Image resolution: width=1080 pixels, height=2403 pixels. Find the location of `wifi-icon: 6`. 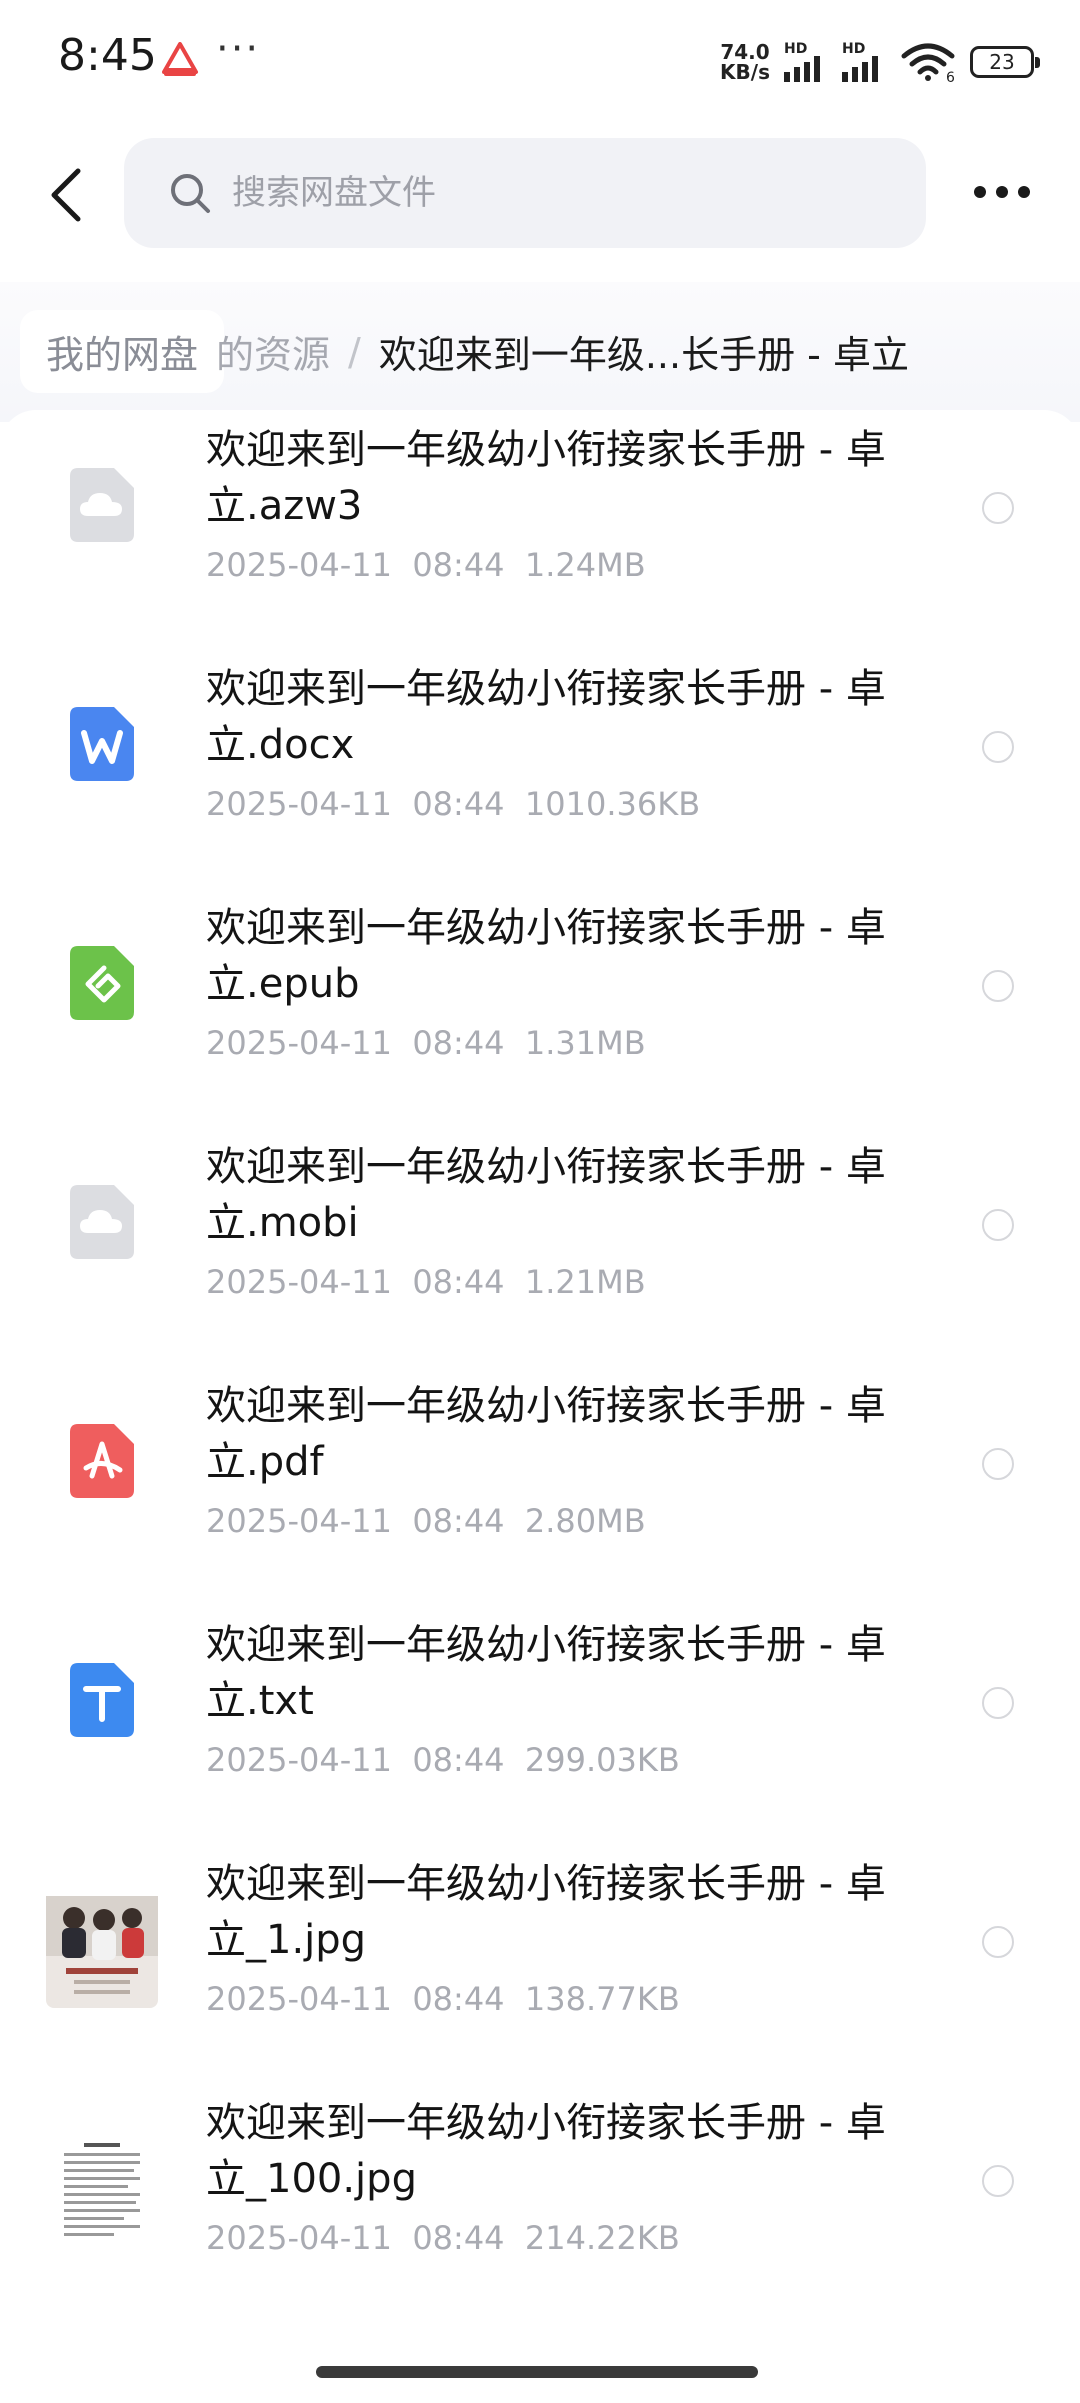

wifi-icon: 6 is located at coordinates (928, 62).